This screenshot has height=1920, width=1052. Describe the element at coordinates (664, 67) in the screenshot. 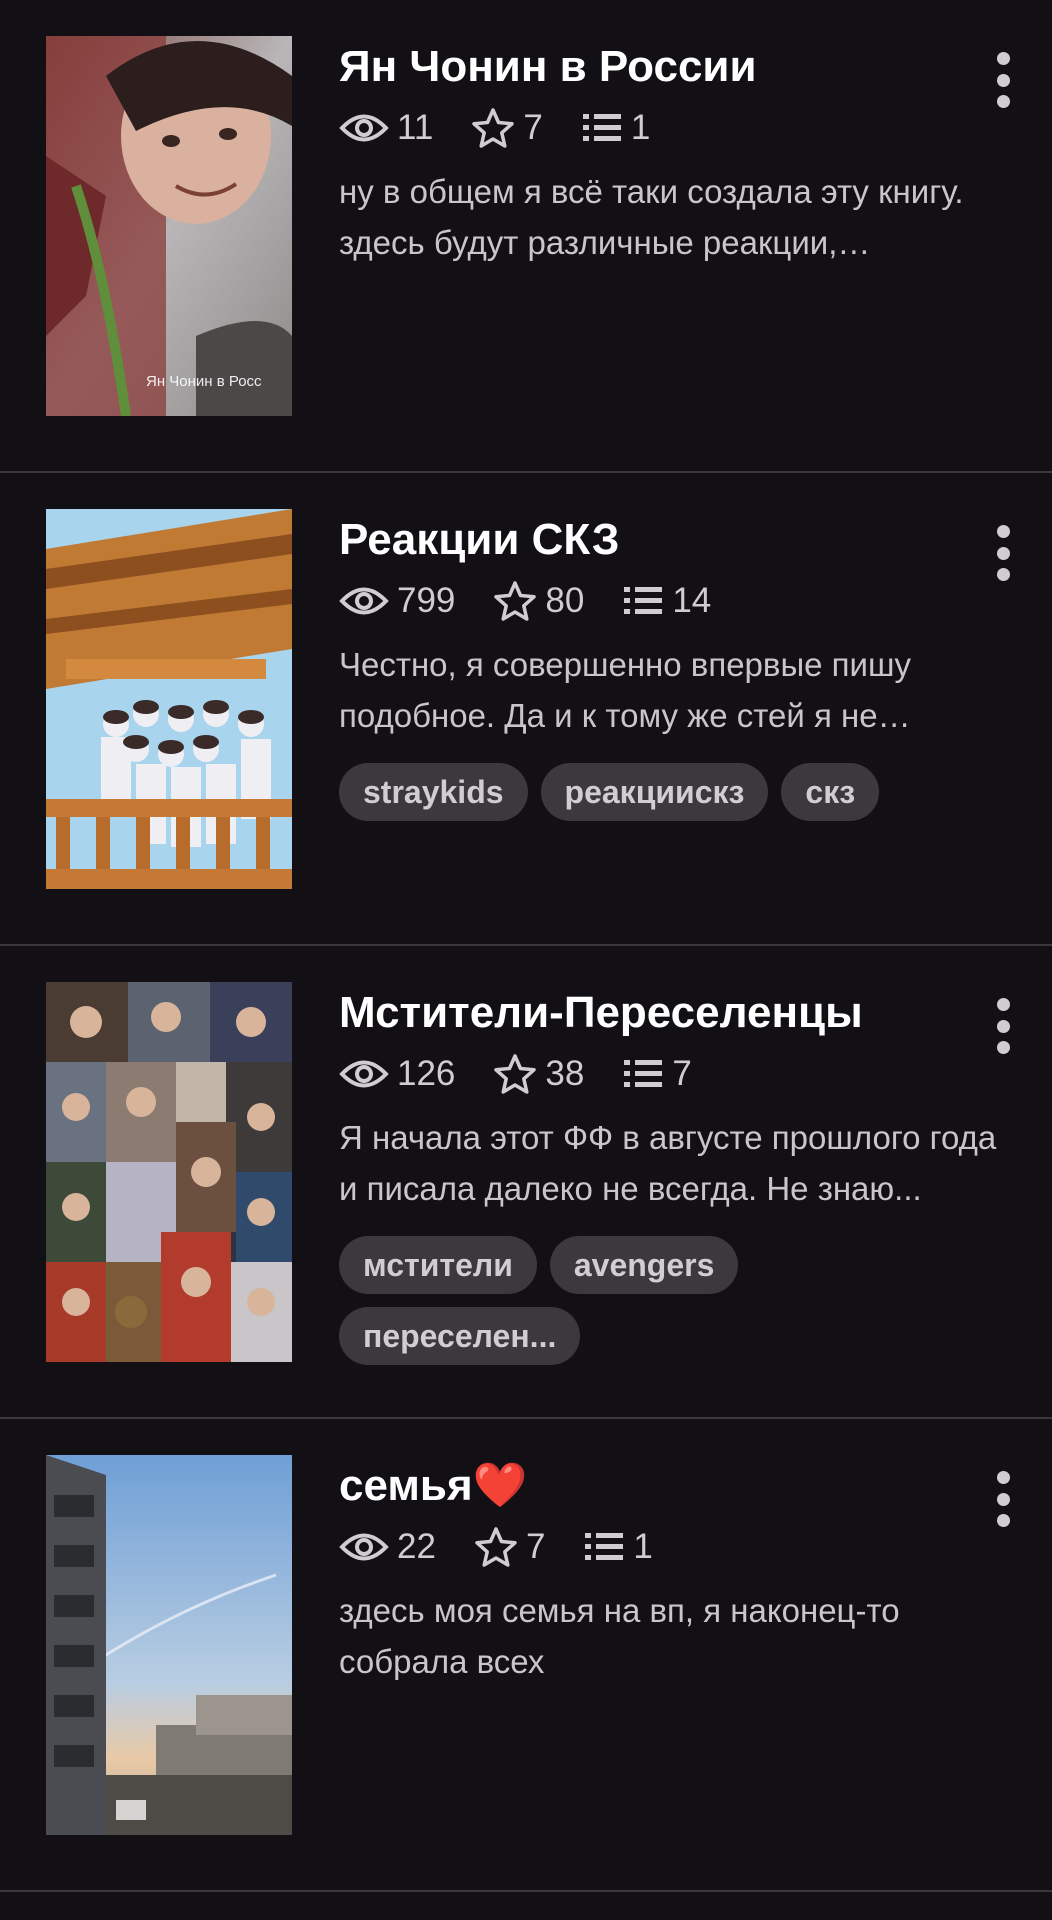

I see `story-title: Ян Чонин в России` at that location.